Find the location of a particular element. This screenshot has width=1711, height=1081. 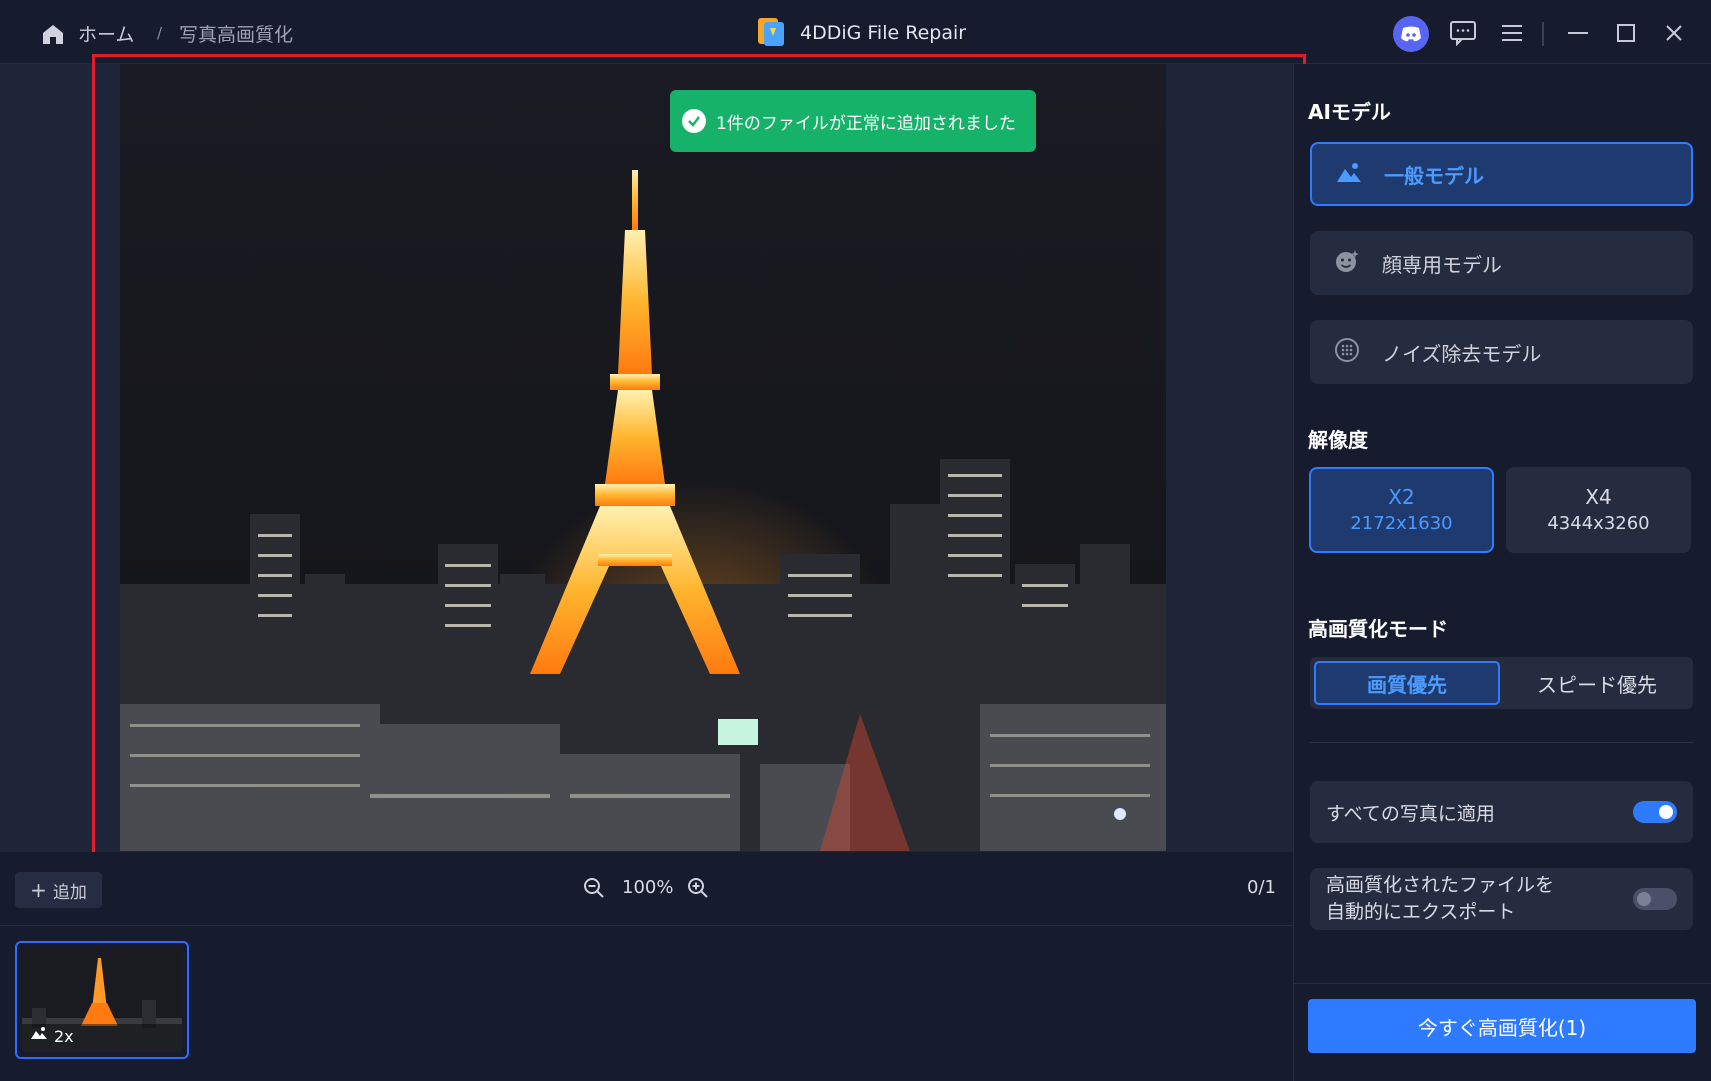

resolution-x4-scale: X4 is located at coordinates (1598, 497).